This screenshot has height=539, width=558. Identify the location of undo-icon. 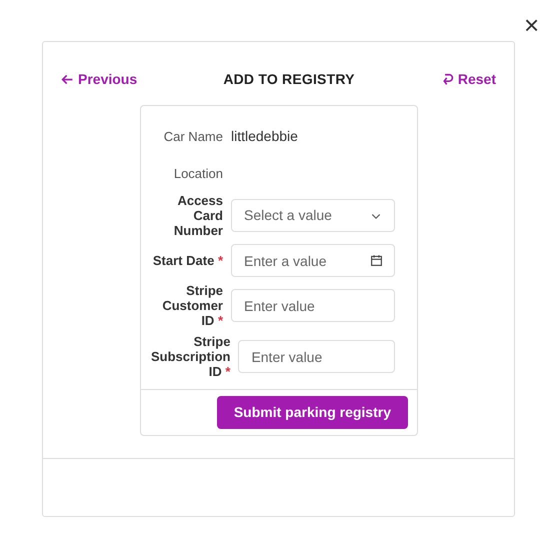
(447, 79).